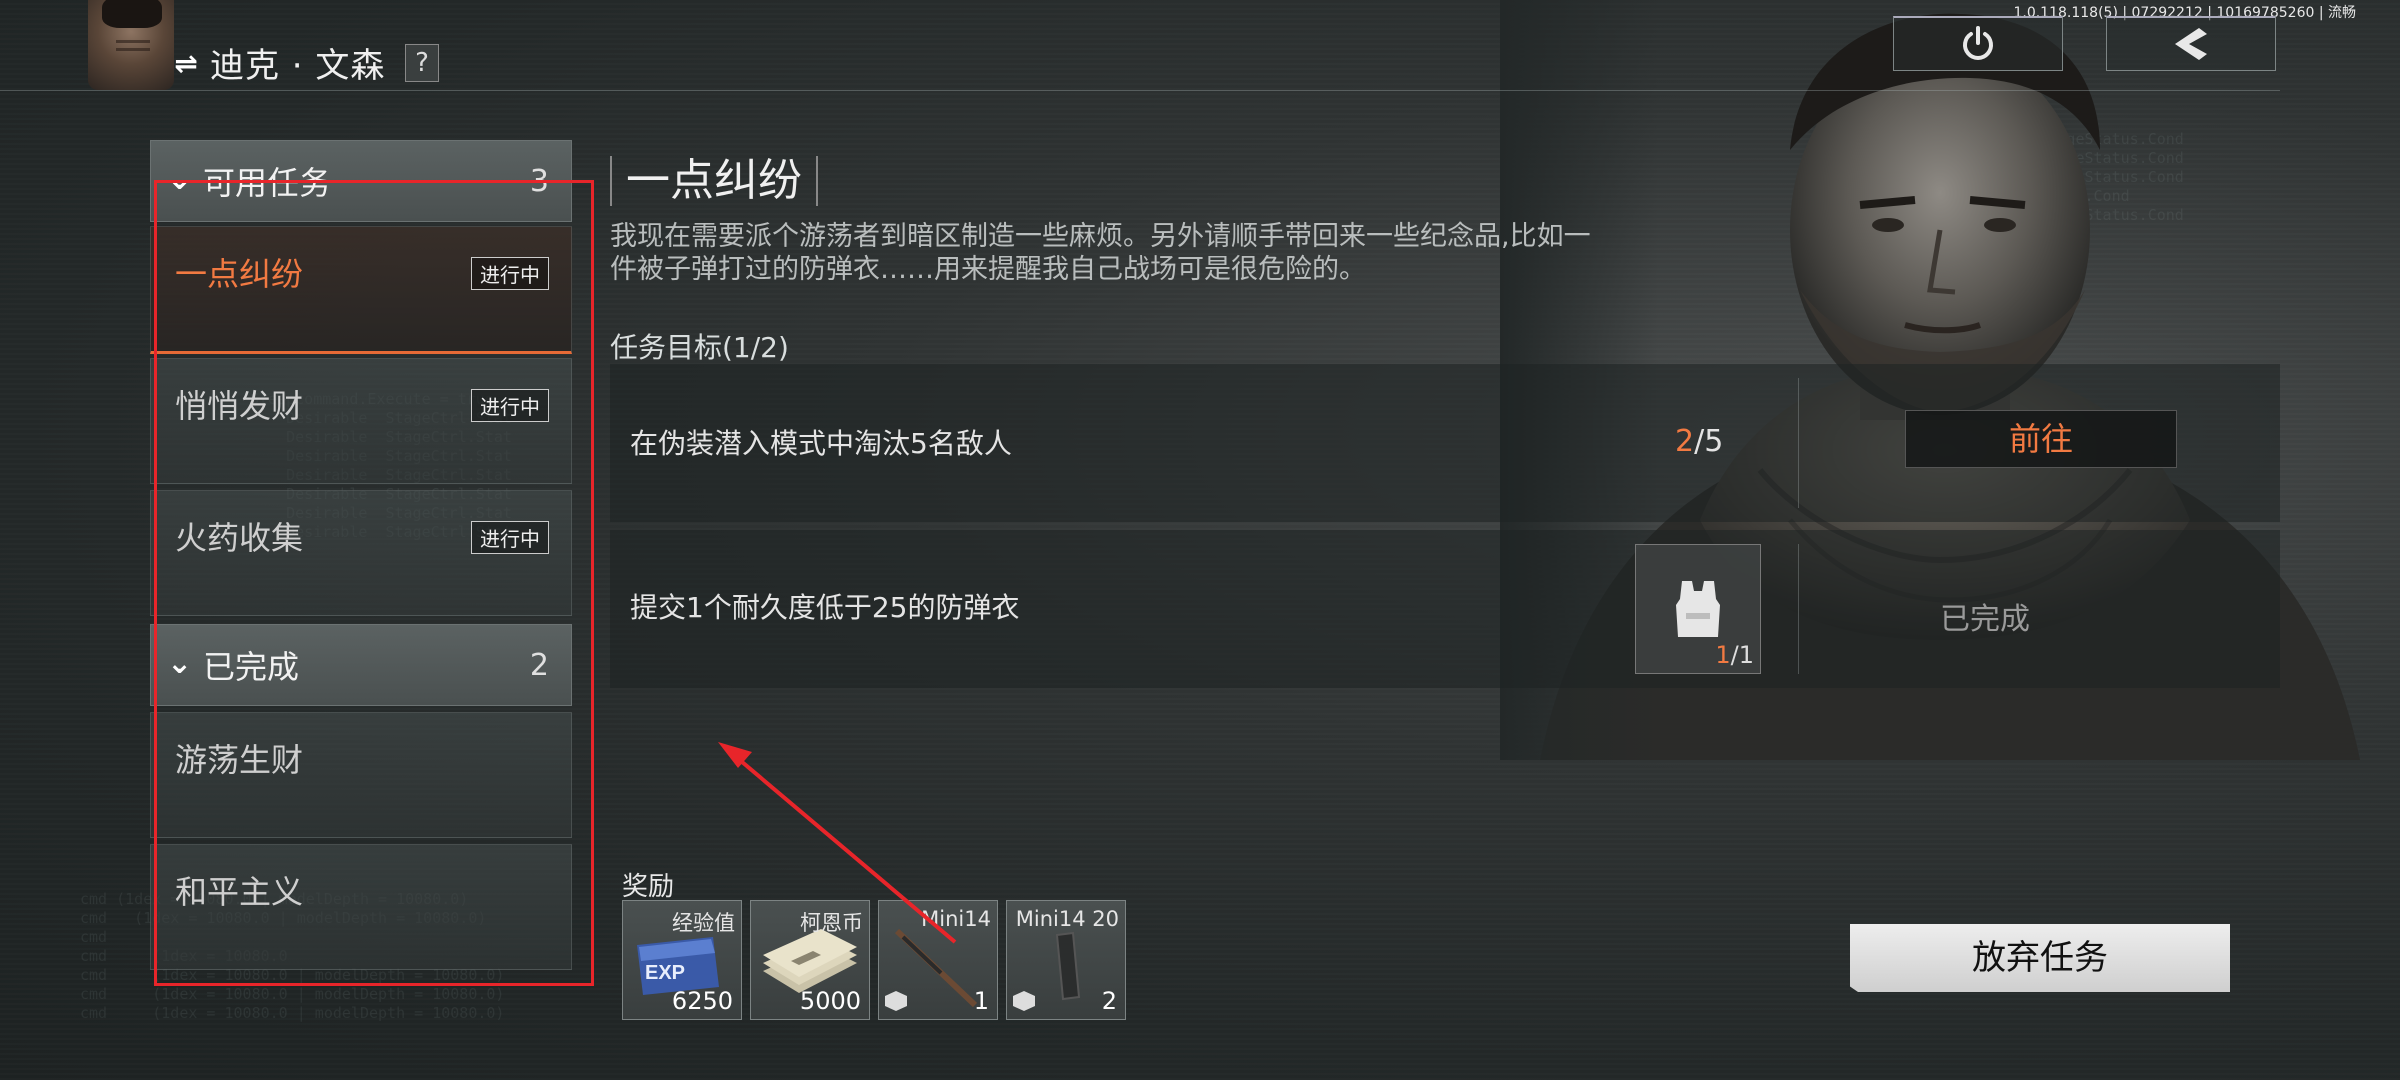 The height and width of the screenshot is (1080, 2400). I want to click on goto-button: 前往, so click(2041, 439).